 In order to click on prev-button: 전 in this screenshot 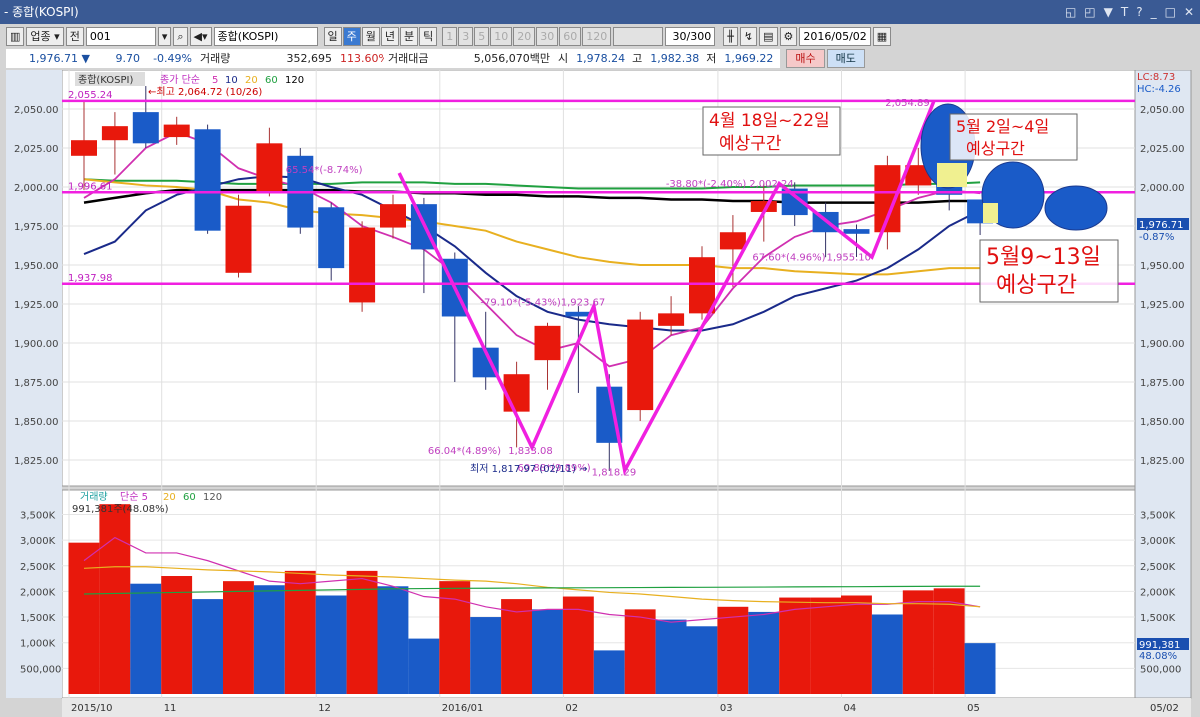, I will do `click(74, 36)`.